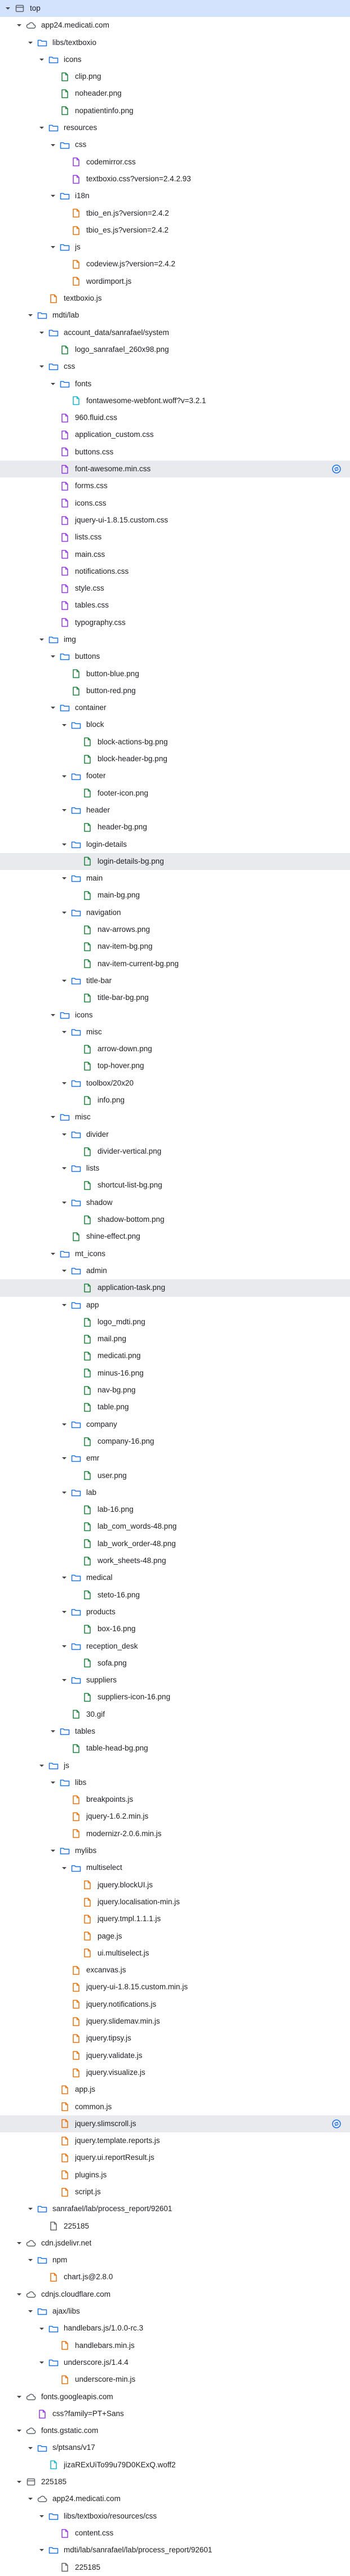  What do you see at coordinates (175, 1595) in the screenshot?
I see `tree-file-steto-16-png: steto-16.png` at bounding box center [175, 1595].